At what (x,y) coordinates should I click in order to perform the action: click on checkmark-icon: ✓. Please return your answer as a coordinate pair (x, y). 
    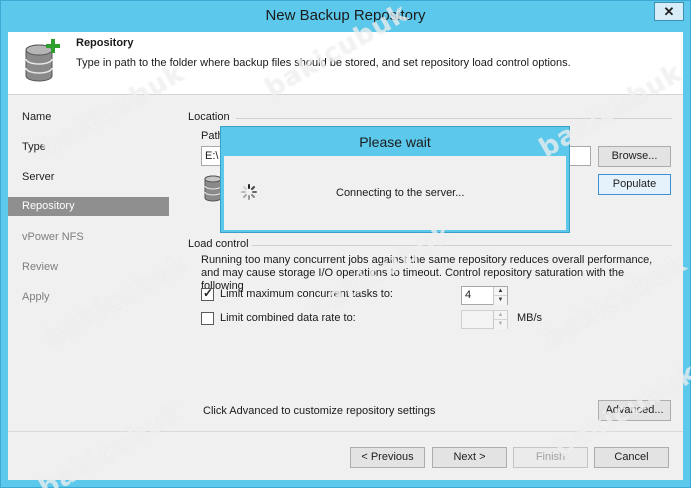
    Looking at the image, I should click on (208, 293).